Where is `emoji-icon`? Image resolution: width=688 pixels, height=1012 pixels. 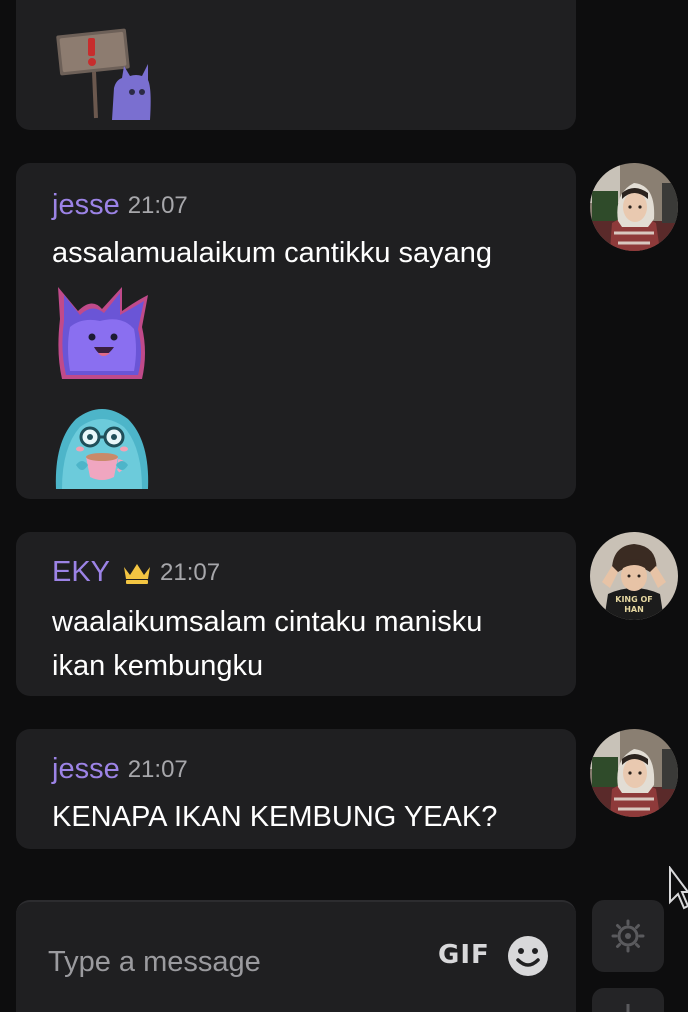 emoji-icon is located at coordinates (528, 956).